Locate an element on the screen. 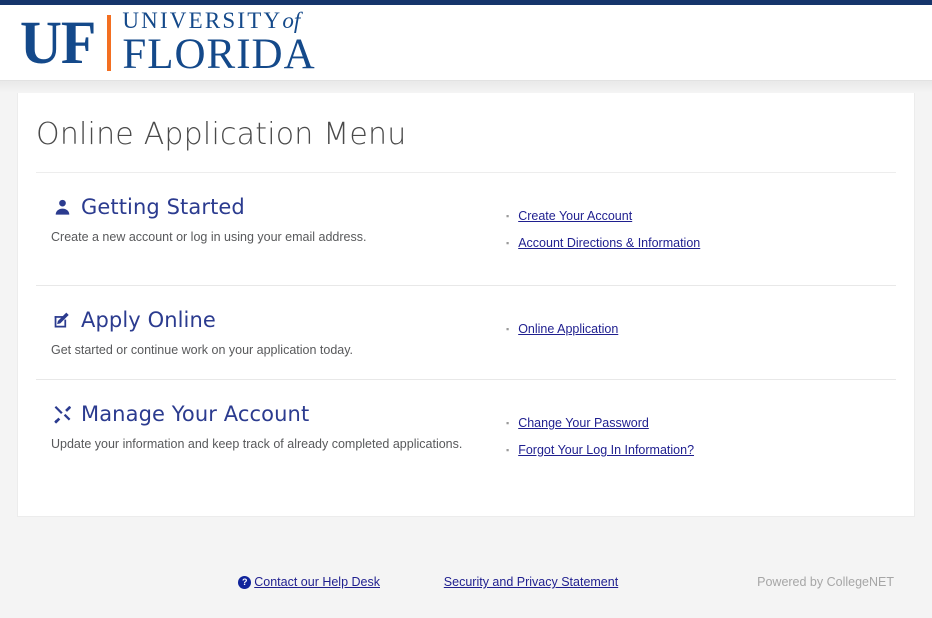 The width and height of the screenshot is (932, 618). link-list: ▪ Online Application is located at coordinates (701, 329).